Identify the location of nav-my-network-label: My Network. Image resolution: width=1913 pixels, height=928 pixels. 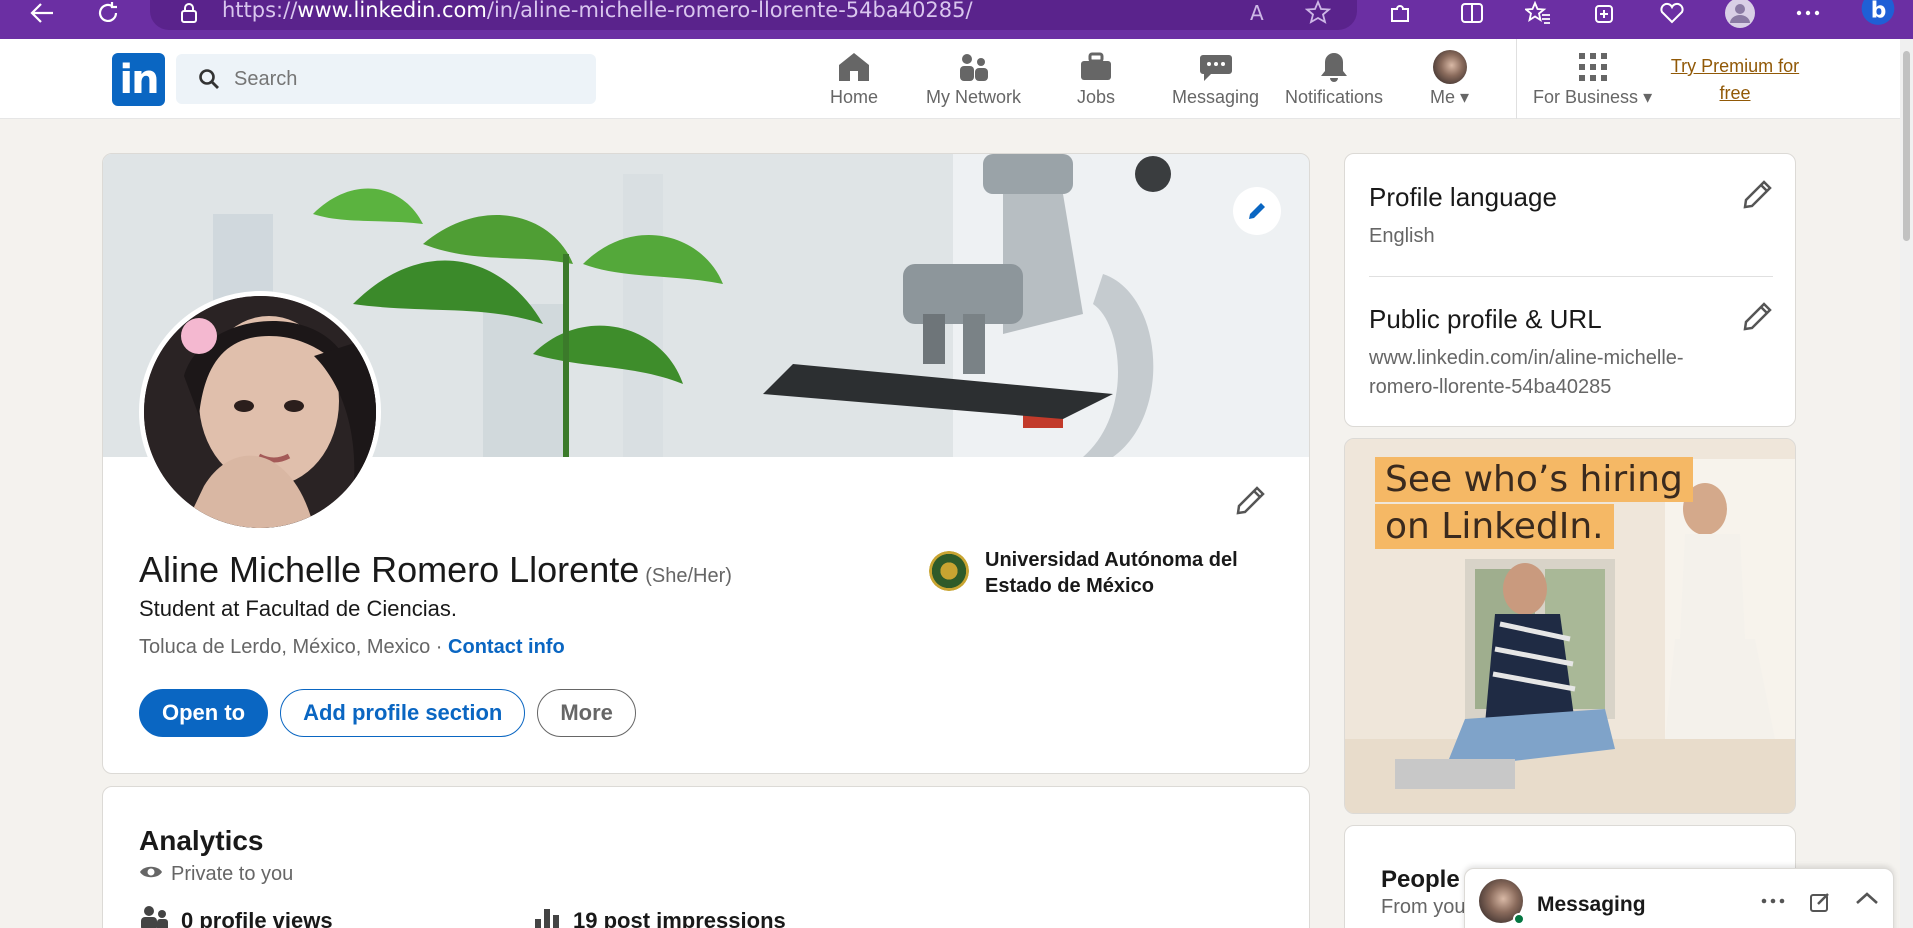
(974, 97).